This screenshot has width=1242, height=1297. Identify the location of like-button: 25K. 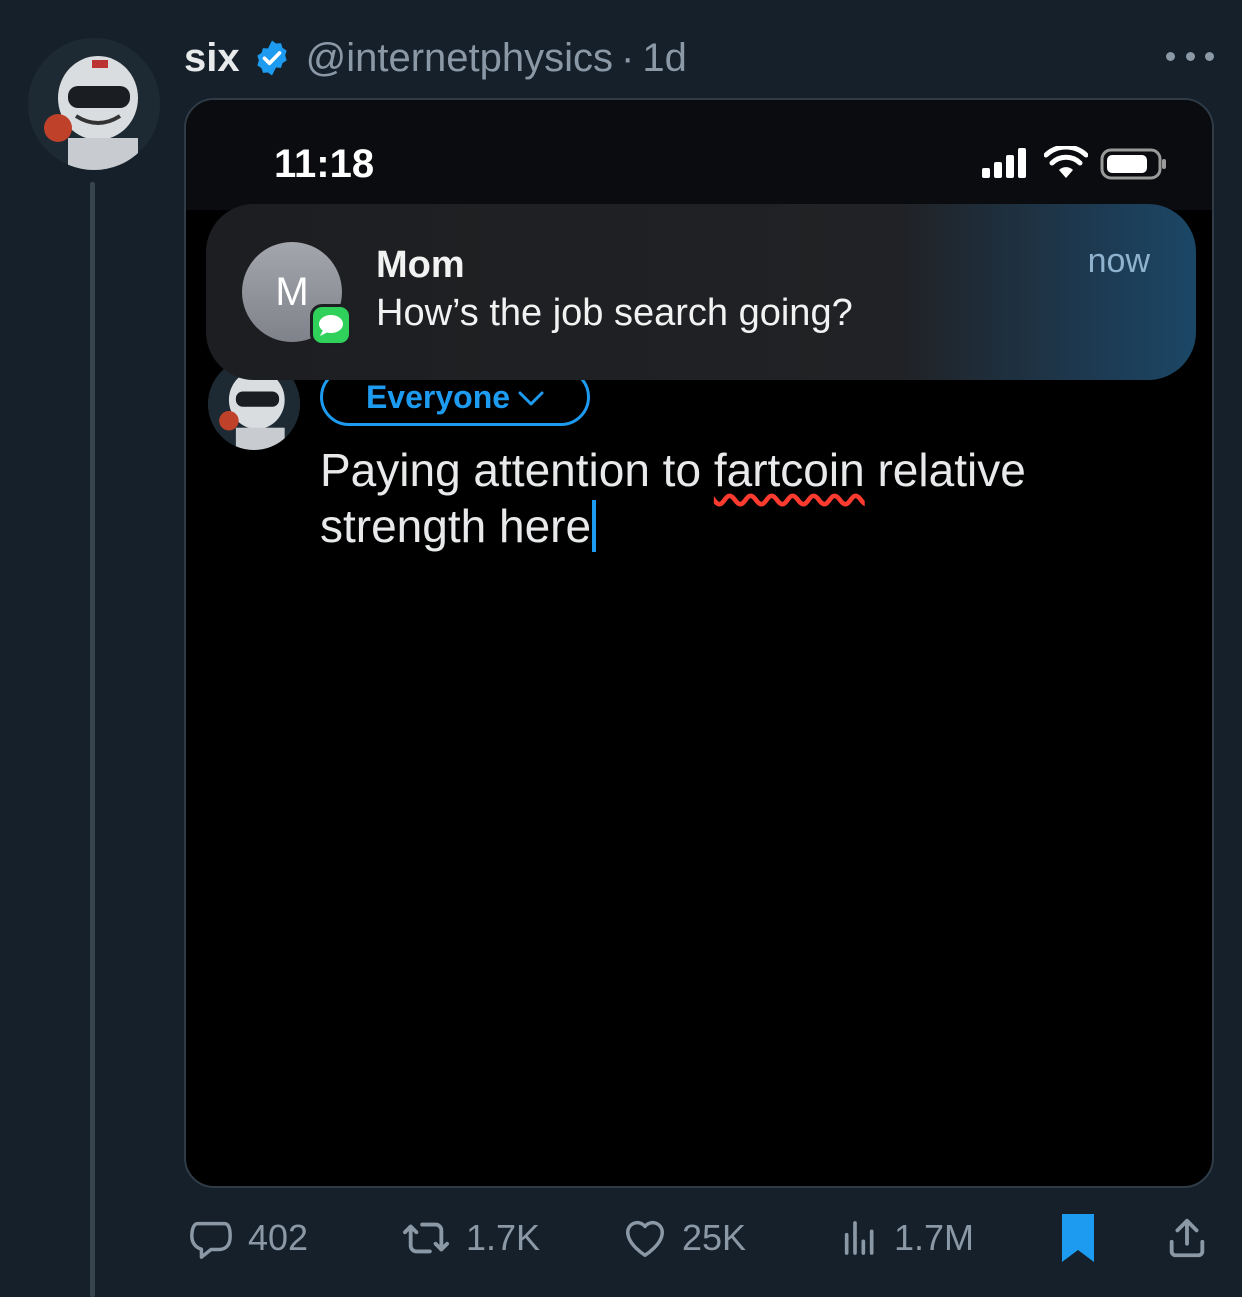
(684, 1238).